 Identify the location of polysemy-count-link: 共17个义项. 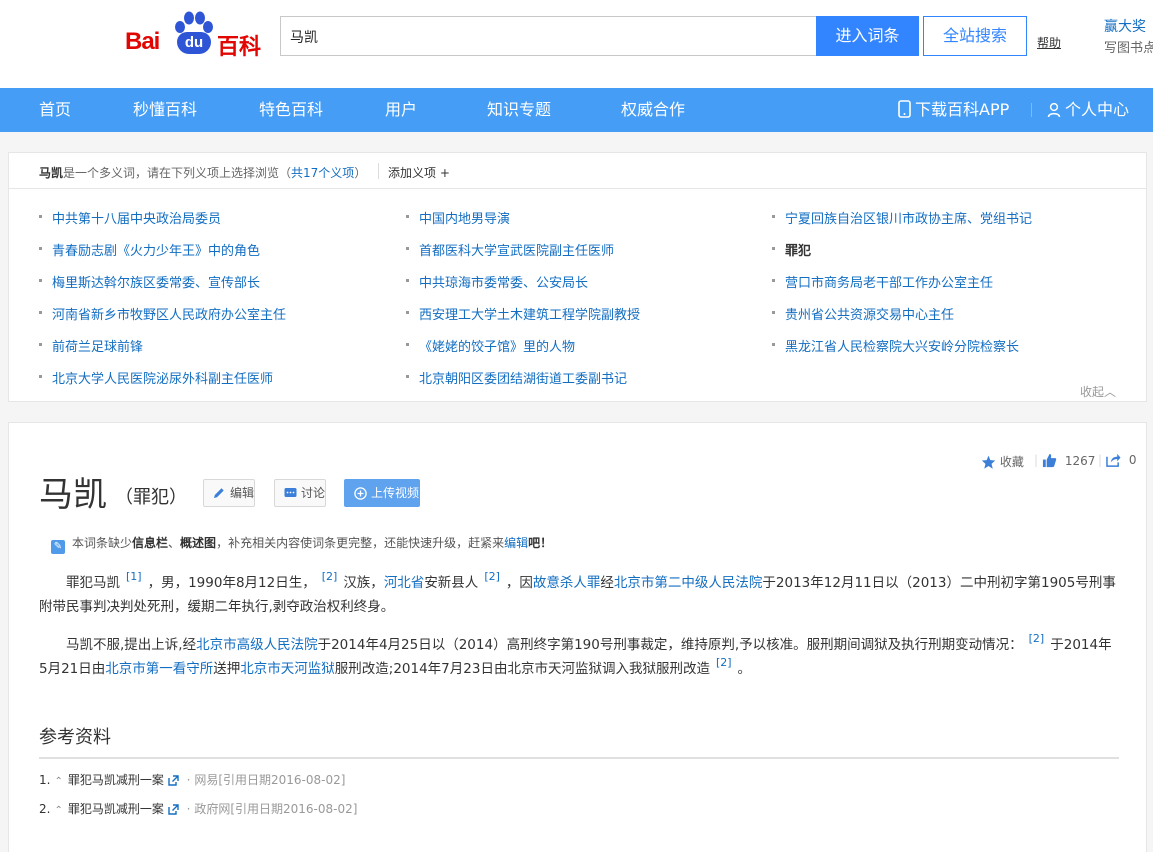
(322, 173).